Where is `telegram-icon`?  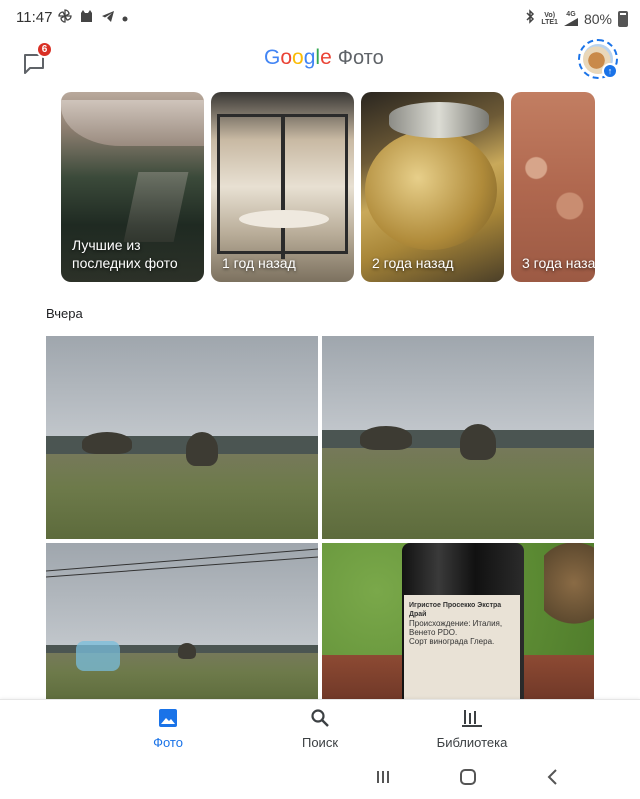 telegram-icon is located at coordinates (108, 18).